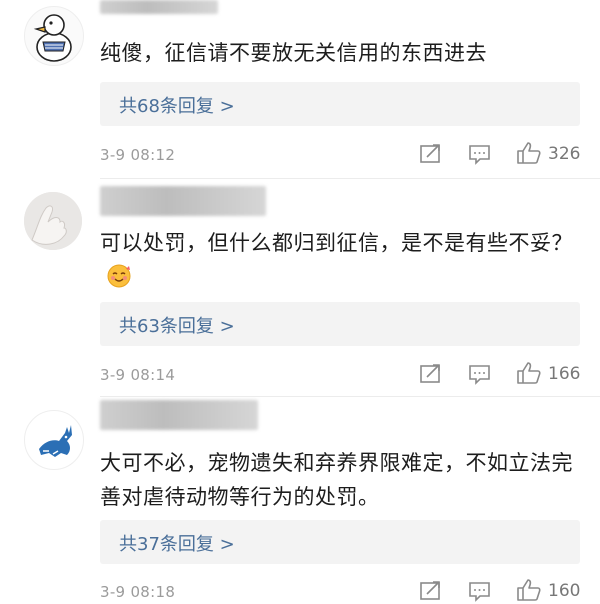 This screenshot has height=604, width=600. What do you see at coordinates (340, 542) in the screenshot?
I see `replies-link: 共37条回复 >` at bounding box center [340, 542].